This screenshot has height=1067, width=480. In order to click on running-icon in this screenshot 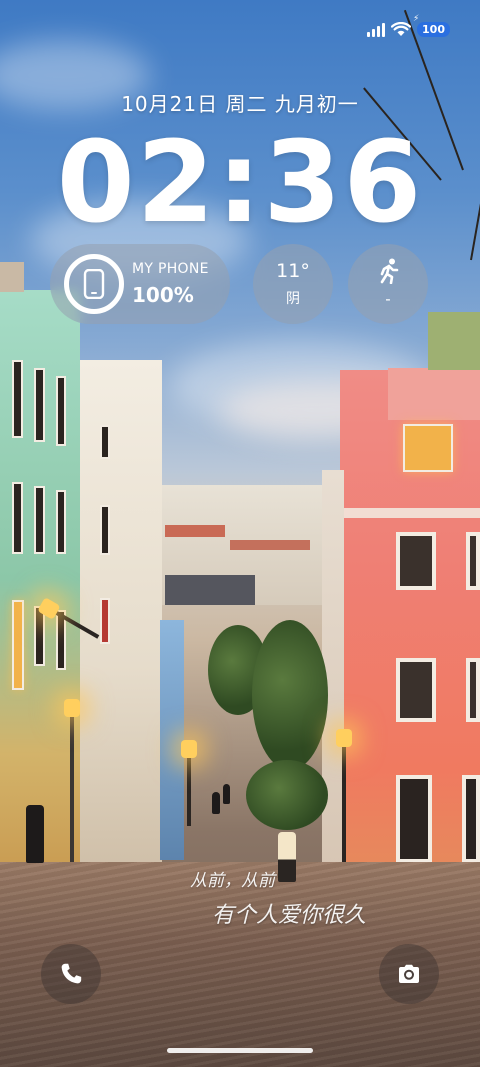, I will do `click(389, 271)`.